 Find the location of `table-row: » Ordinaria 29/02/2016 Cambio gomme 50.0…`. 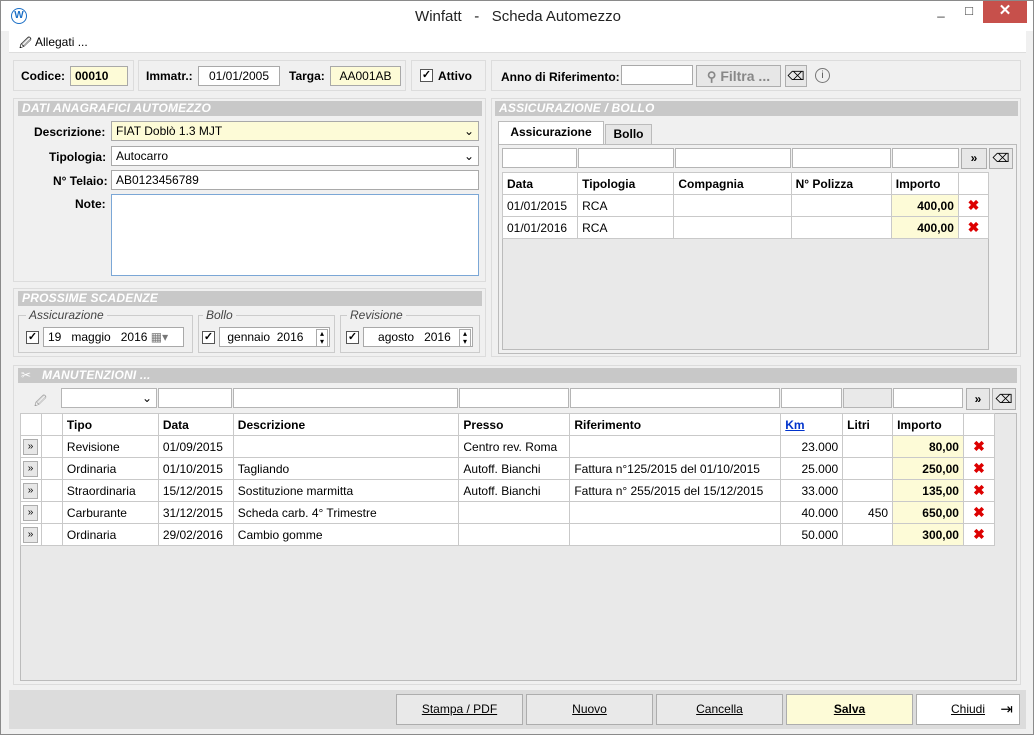

table-row: » Ordinaria 29/02/2016 Cambio gomme 50.0… is located at coordinates (508, 534).